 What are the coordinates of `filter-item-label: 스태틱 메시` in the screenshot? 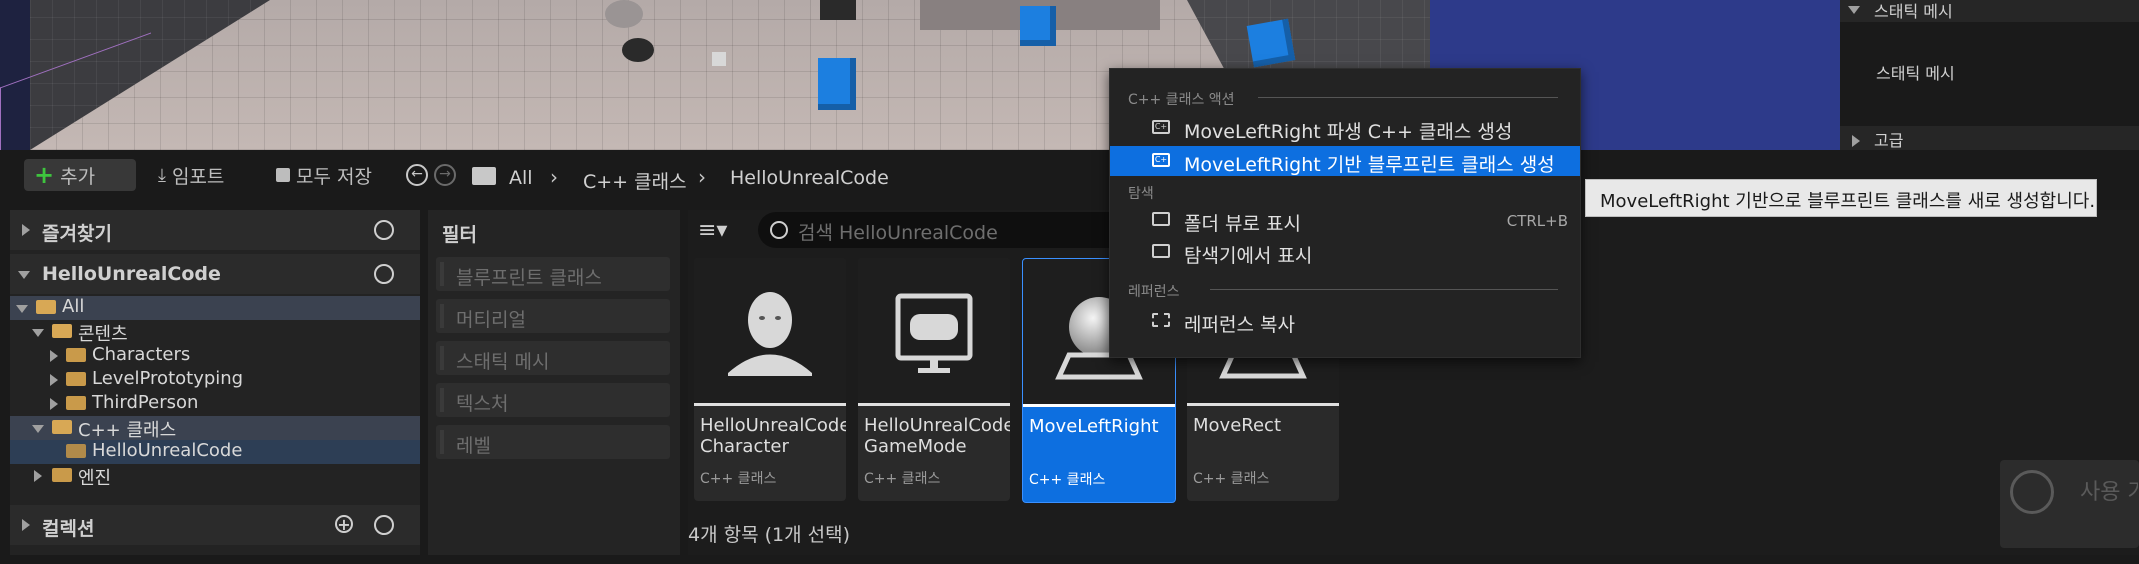 It's located at (503, 362).